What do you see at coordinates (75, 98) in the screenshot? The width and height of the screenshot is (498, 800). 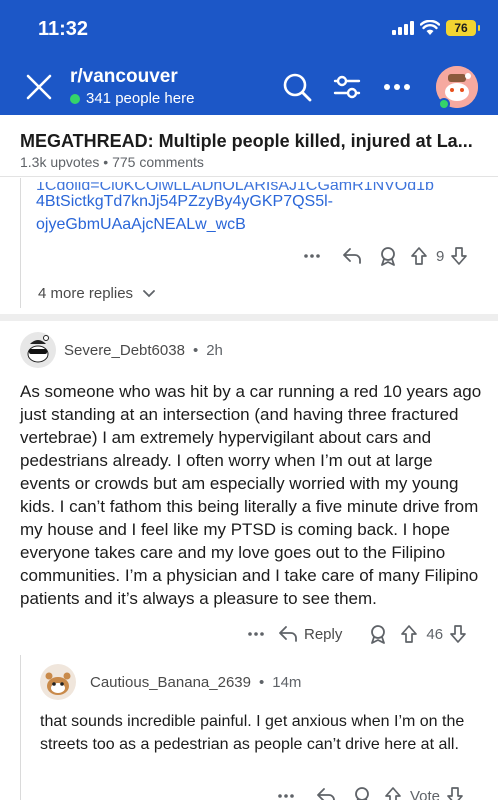 I see `online-dot-icon` at bounding box center [75, 98].